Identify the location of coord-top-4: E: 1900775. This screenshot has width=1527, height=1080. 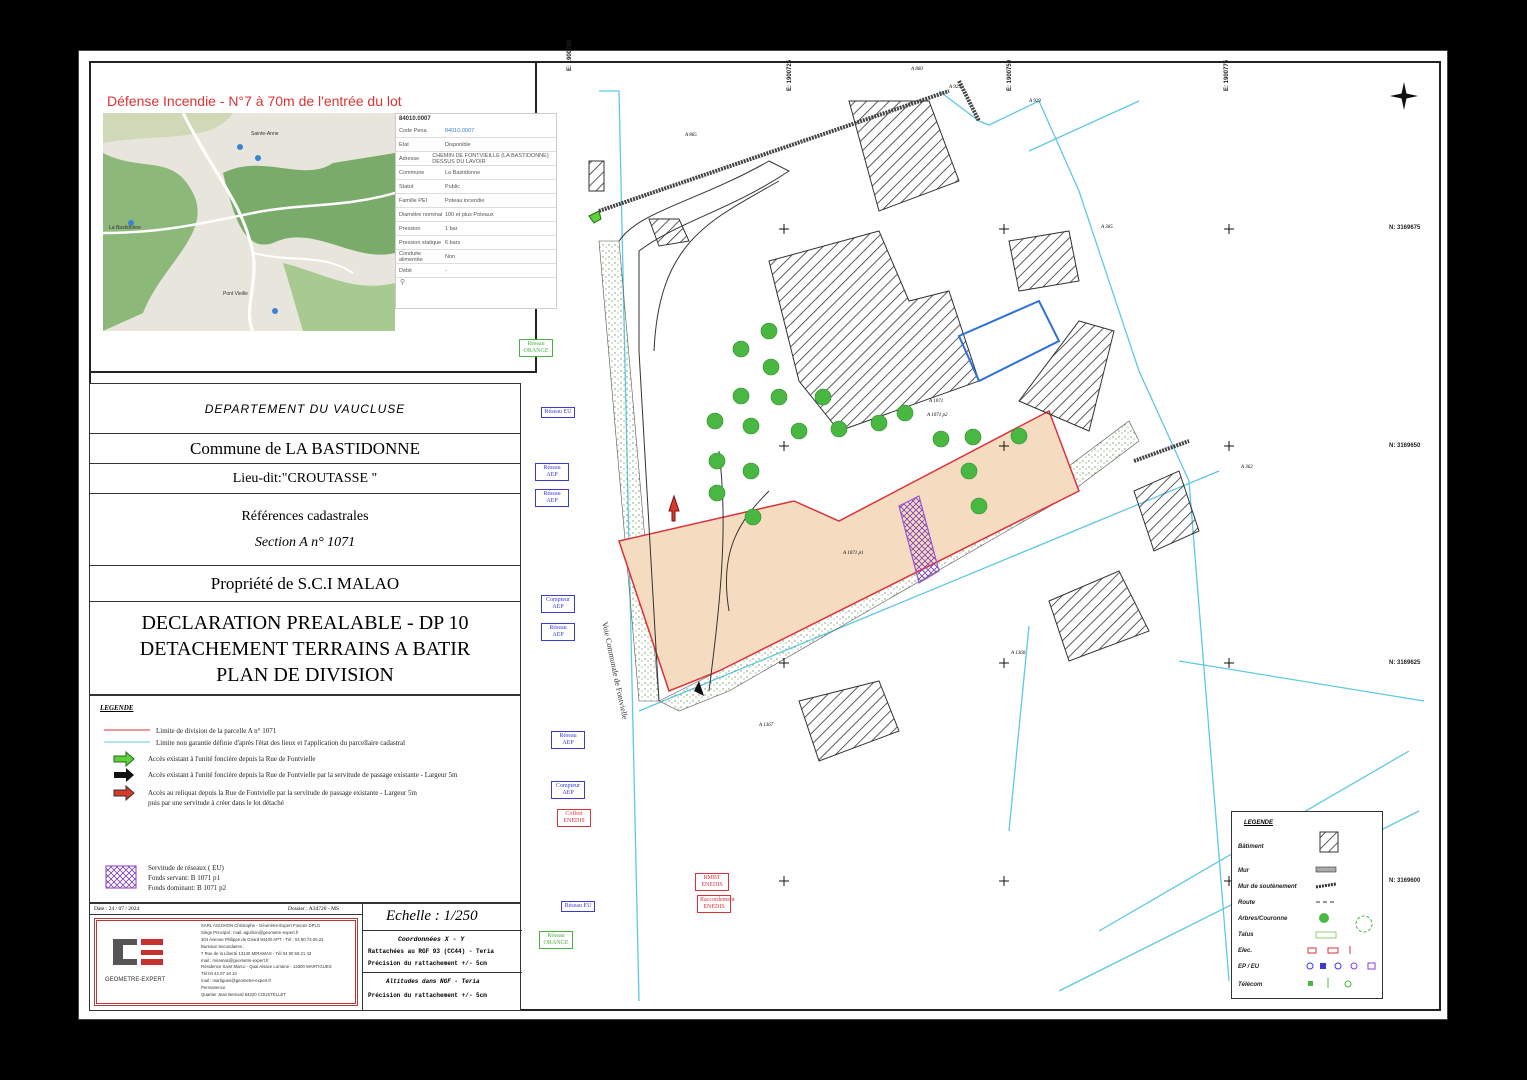
(1227, 75).